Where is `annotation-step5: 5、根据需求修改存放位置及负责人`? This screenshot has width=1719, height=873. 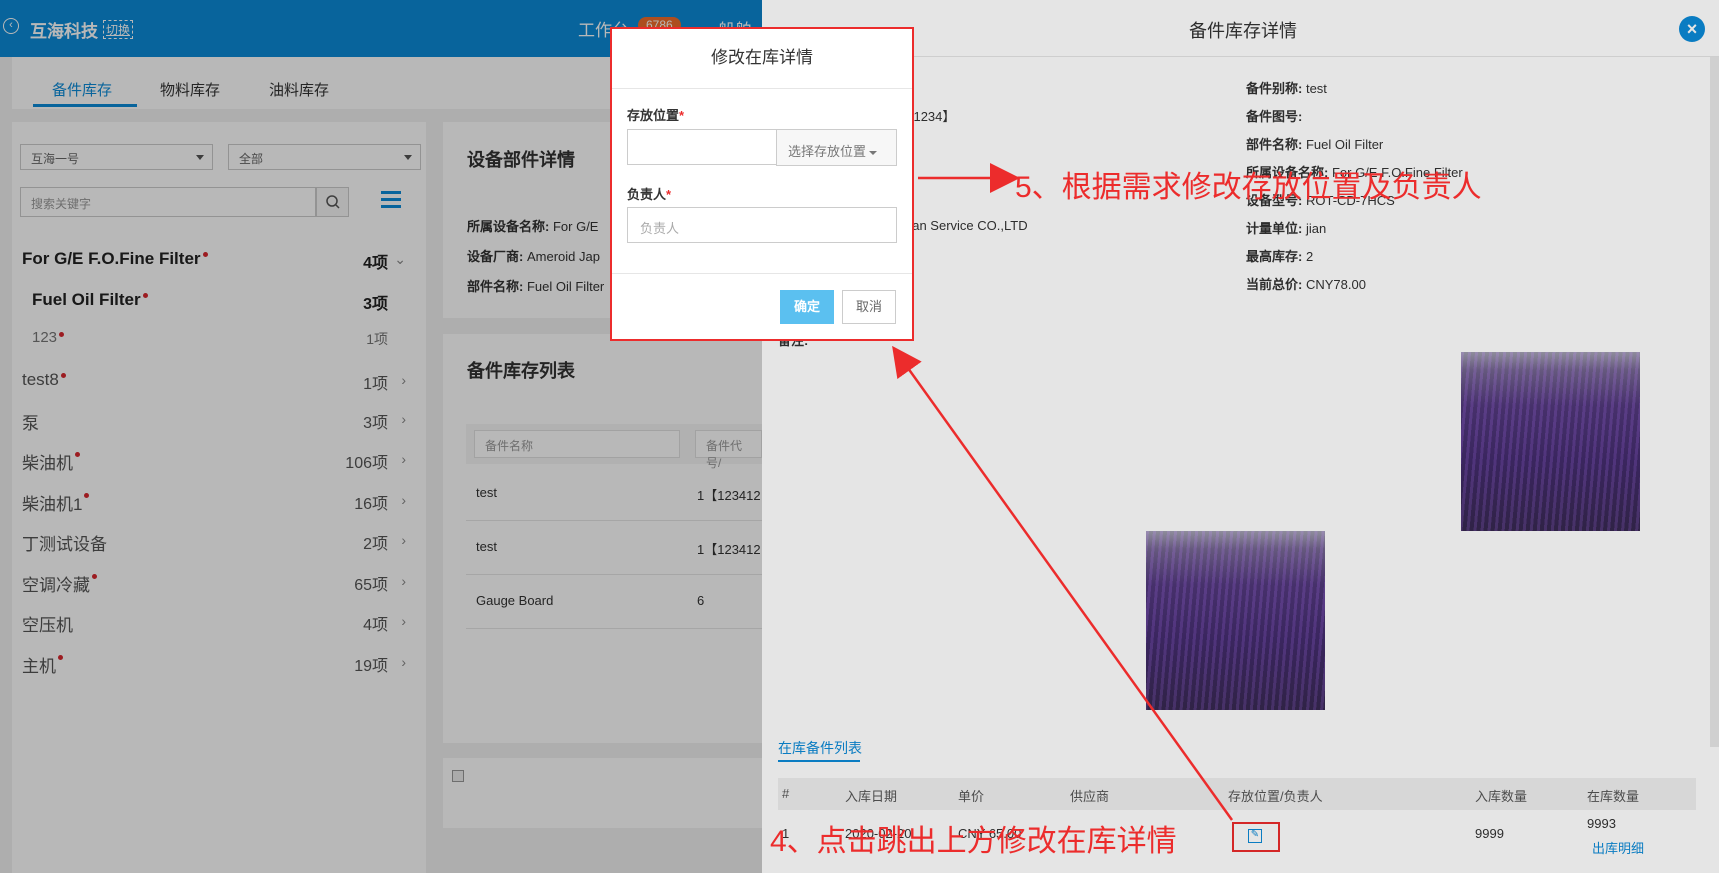
annotation-step5: 5、根据需求修改存放位置及负责人 is located at coordinates (1248, 187).